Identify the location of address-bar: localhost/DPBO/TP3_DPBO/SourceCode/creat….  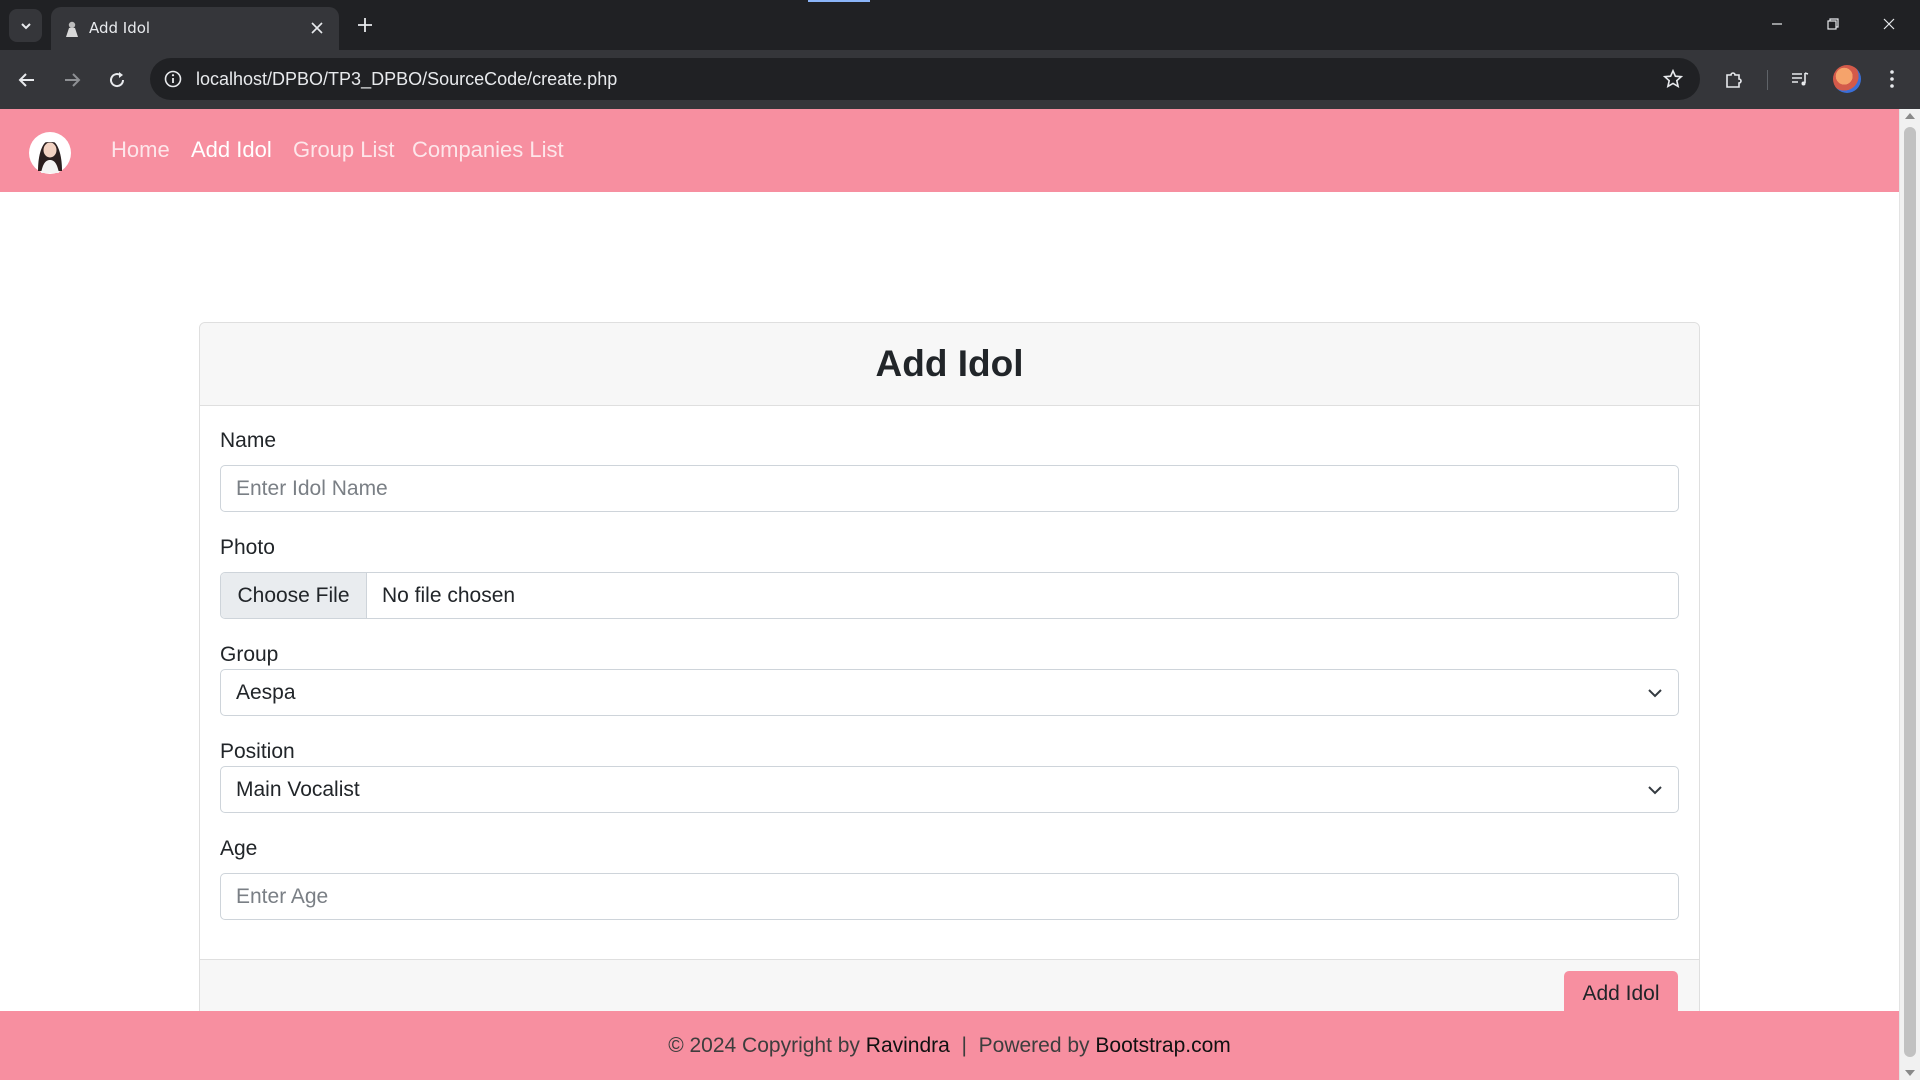
(925, 79).